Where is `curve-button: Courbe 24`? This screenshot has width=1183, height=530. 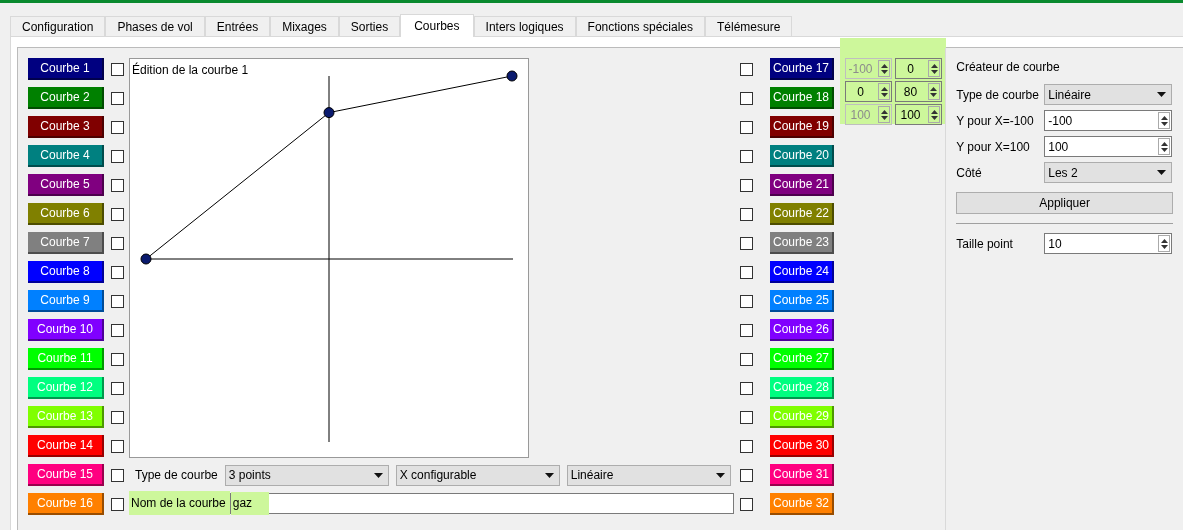 curve-button: Courbe 24 is located at coordinates (802, 272).